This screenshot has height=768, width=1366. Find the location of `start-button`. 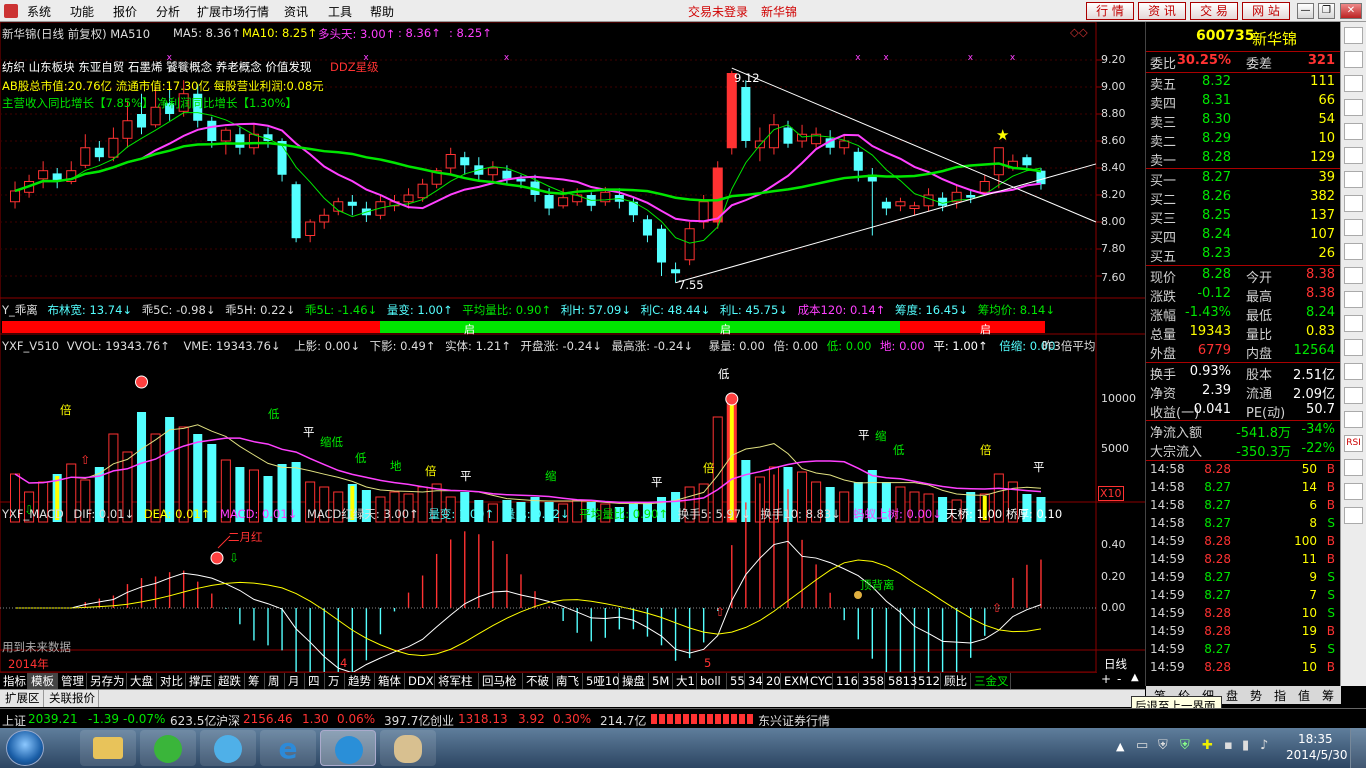

start-button is located at coordinates (25, 748).